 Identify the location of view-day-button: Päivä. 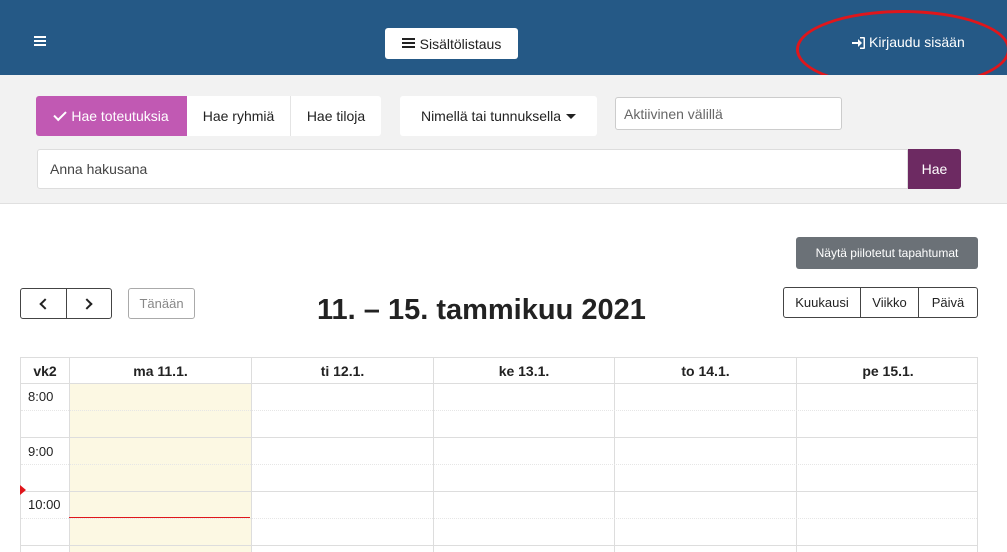
(947, 302).